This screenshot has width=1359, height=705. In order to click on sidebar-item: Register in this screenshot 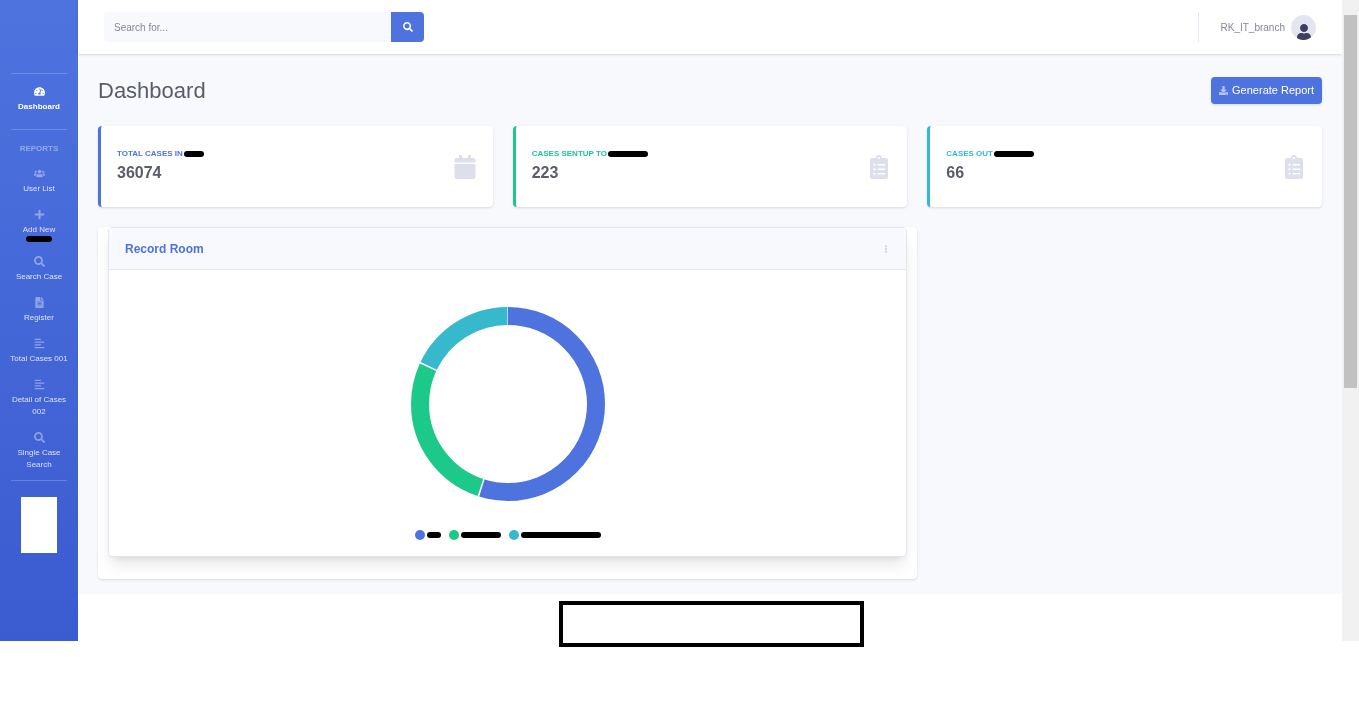, I will do `click(39, 310)`.